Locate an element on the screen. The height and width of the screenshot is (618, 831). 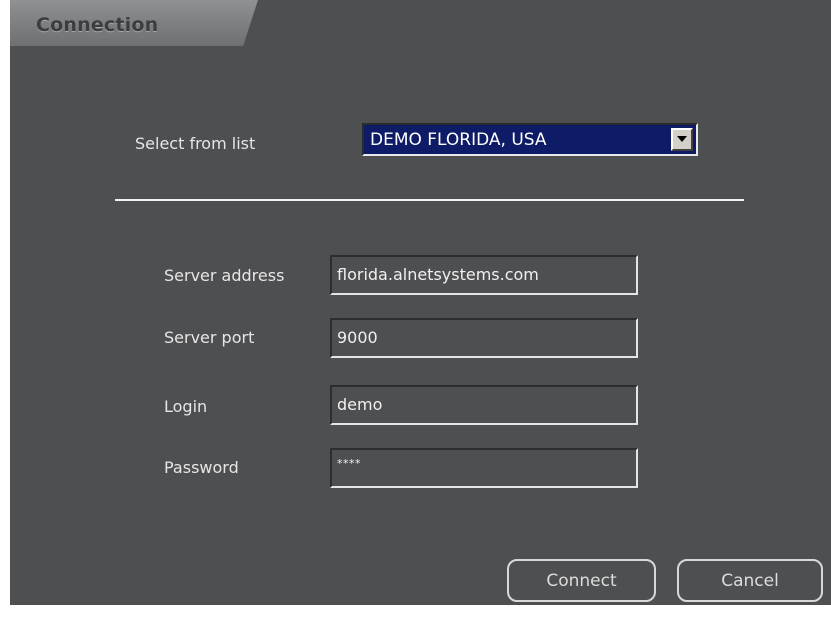
divider is located at coordinates (429, 200).